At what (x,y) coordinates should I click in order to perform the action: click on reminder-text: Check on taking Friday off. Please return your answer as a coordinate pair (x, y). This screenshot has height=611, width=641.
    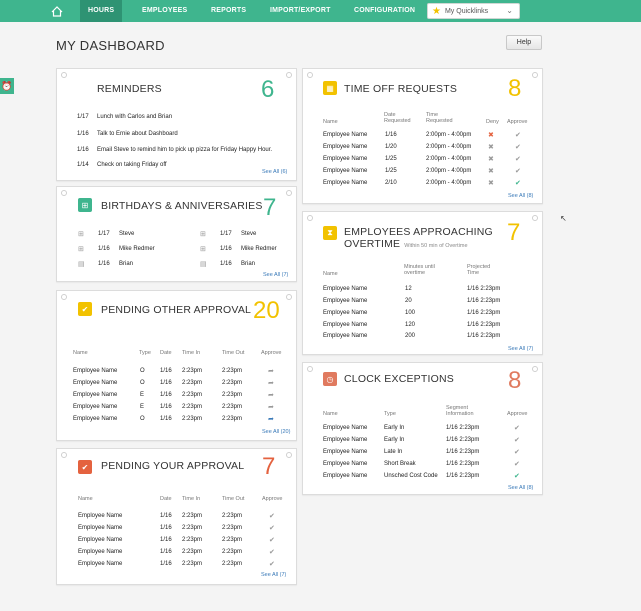
    Looking at the image, I should click on (132, 165).